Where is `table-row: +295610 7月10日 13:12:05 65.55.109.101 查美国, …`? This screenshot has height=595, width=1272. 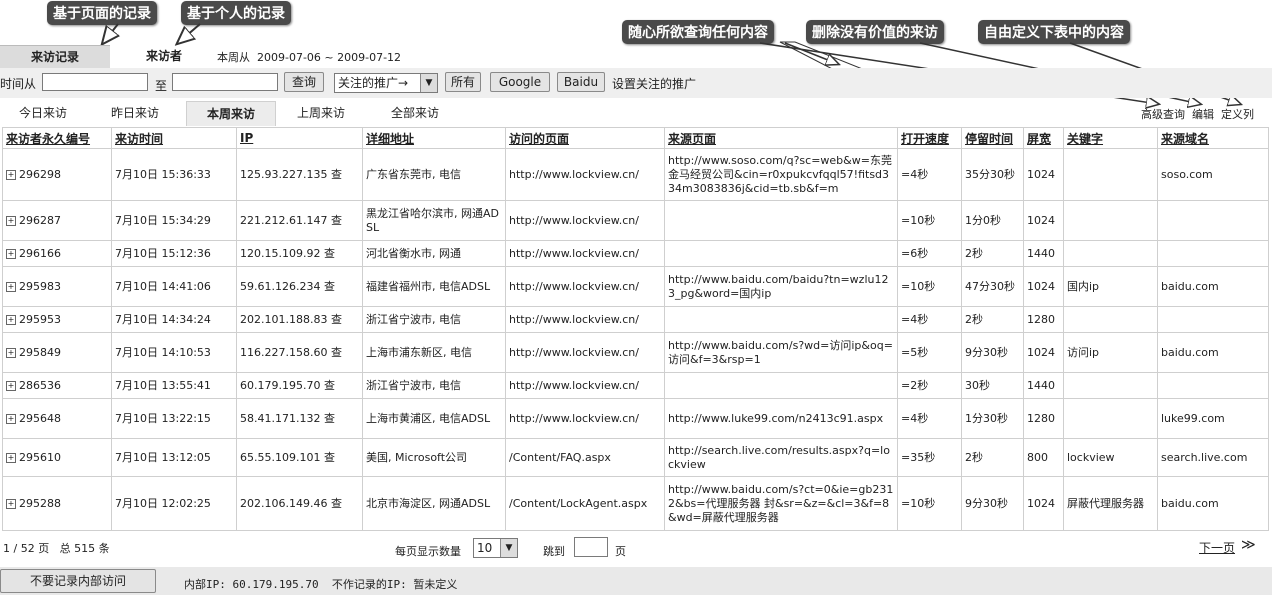 table-row: +295610 7月10日 13:12:05 65.55.109.101 查美国, … is located at coordinates (635, 457).